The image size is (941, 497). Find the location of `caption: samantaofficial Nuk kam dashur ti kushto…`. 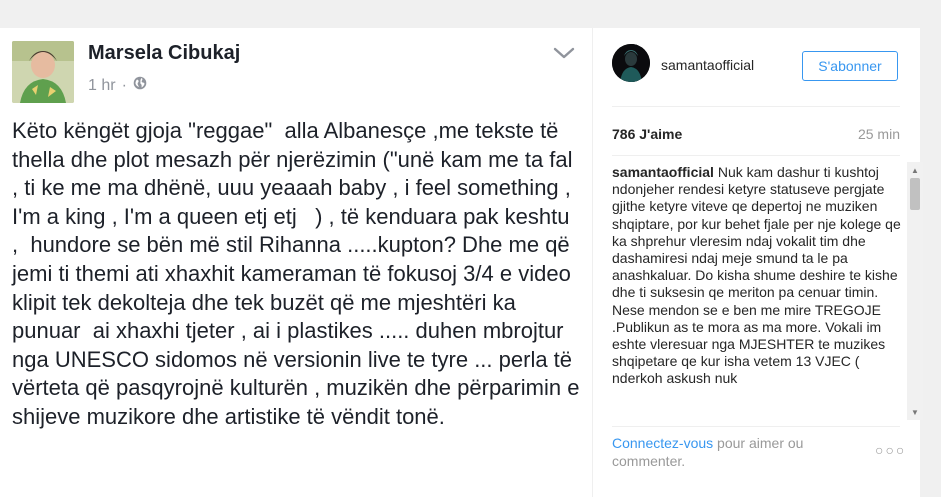

caption: samantaofficial Nuk kam dashur ti kushto… is located at coordinates (757, 276).